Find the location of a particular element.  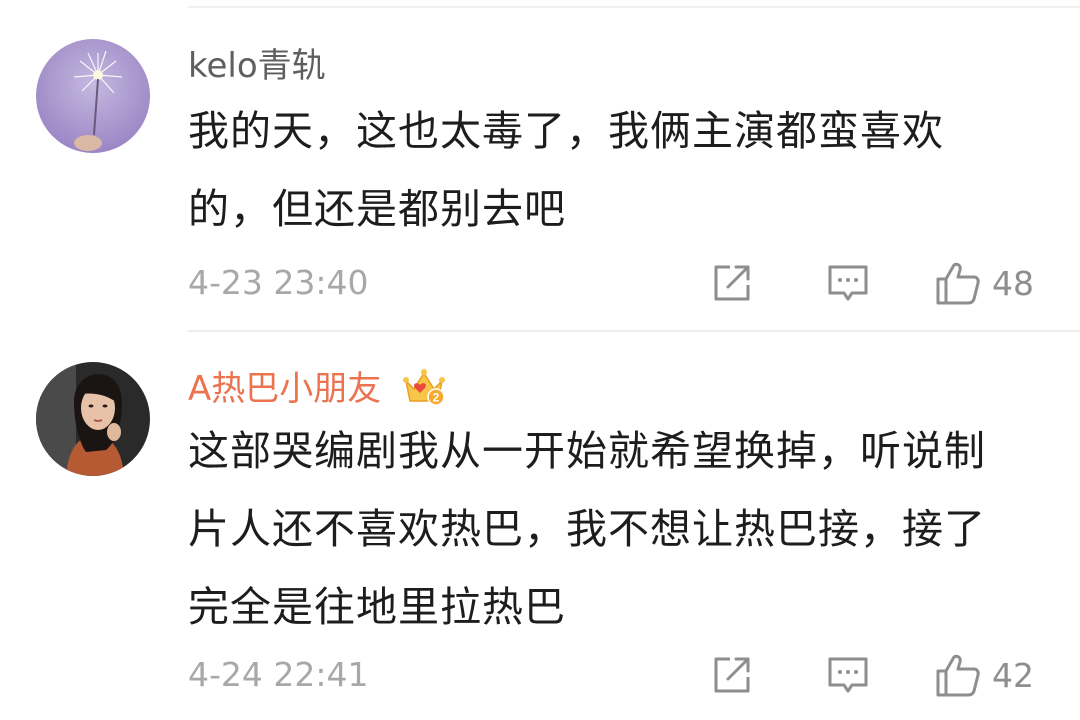

content-line: 我的天，这也太毒了，我俩主演都蛮喜欢 is located at coordinates (566, 131).